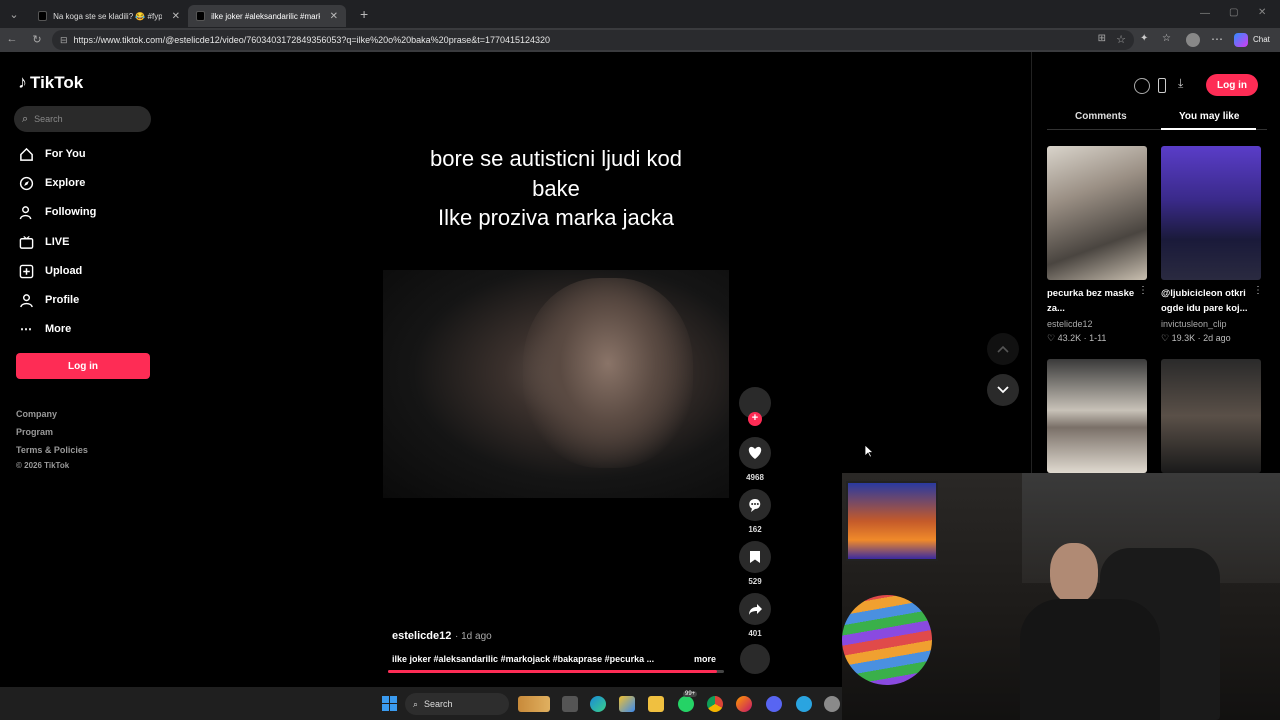  Describe the element at coordinates (83, 366) in the screenshot. I see `sidebar-login-button: Log in` at that location.